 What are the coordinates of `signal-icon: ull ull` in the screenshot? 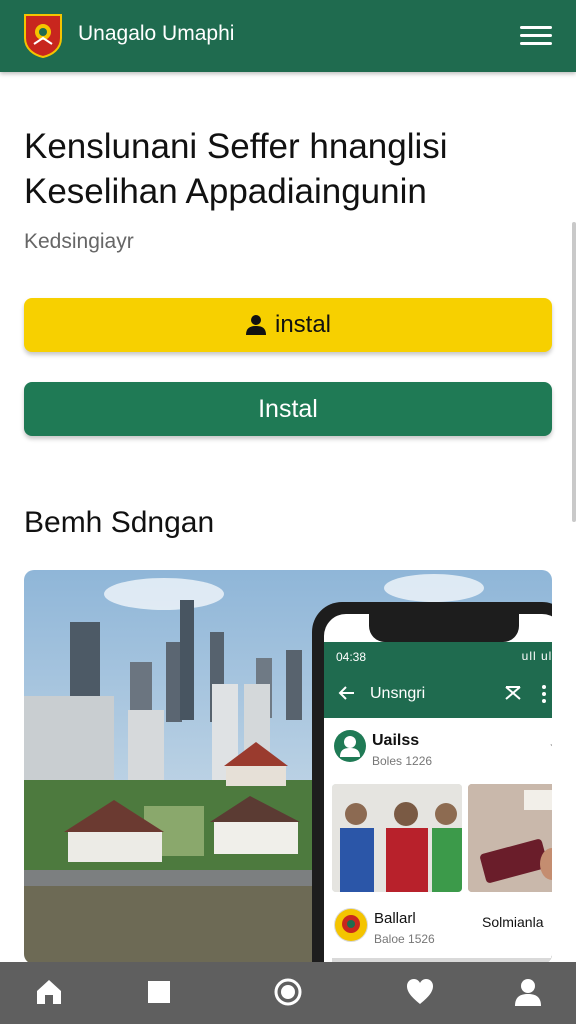 It's located at (536, 656).